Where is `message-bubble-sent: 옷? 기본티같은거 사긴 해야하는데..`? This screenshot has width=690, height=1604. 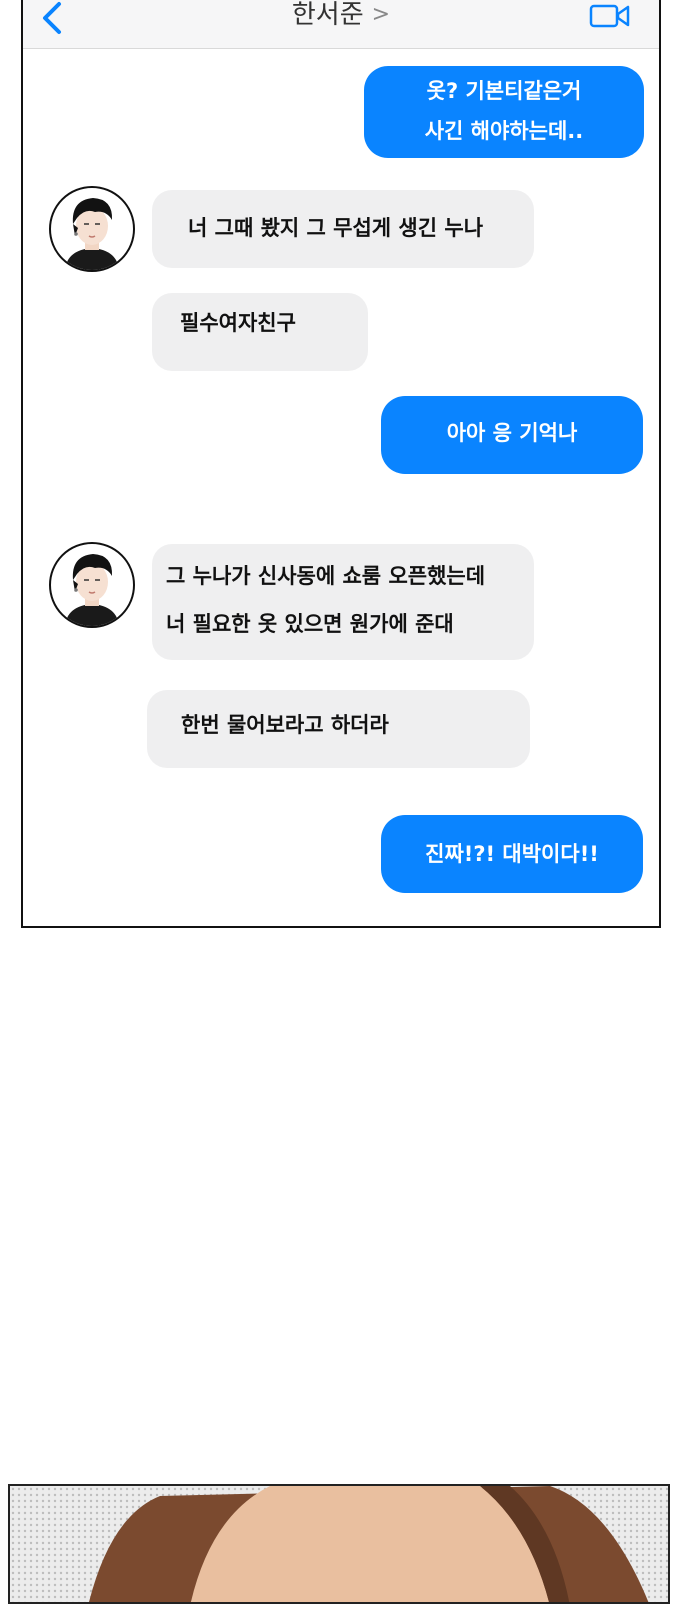
message-bubble-sent: 옷? 기본티같은거 사긴 해야하는데.. is located at coordinates (504, 112).